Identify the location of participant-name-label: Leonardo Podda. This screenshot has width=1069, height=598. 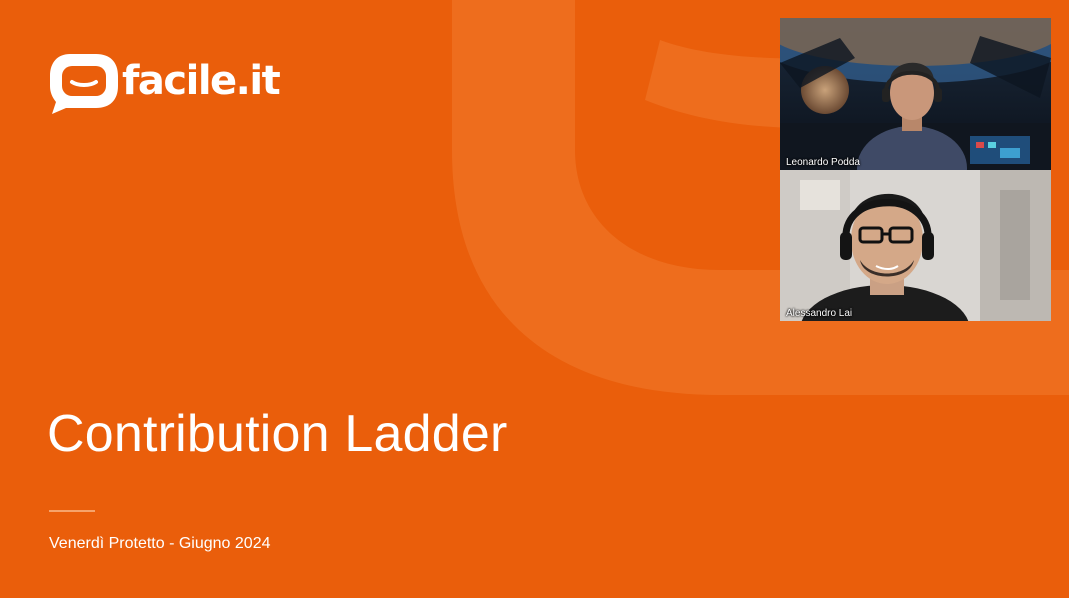
(823, 162).